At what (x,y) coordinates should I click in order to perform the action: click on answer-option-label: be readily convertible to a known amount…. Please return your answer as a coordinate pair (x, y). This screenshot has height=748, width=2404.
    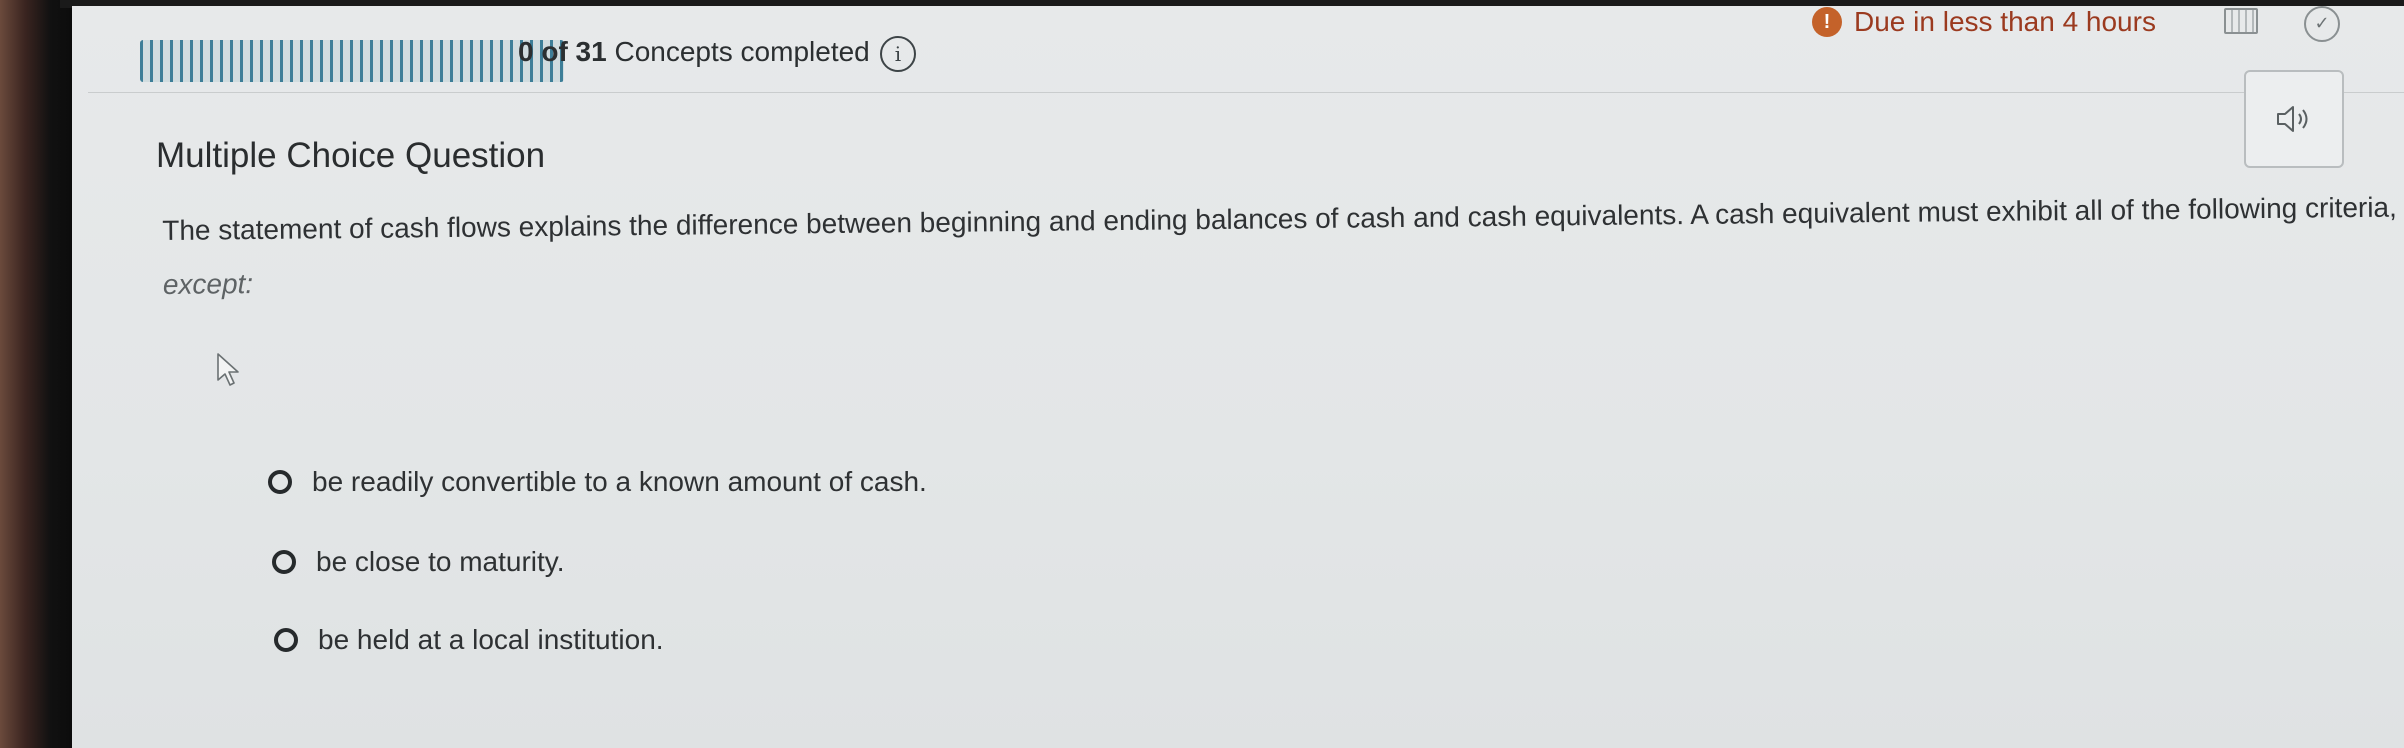
    Looking at the image, I should click on (619, 481).